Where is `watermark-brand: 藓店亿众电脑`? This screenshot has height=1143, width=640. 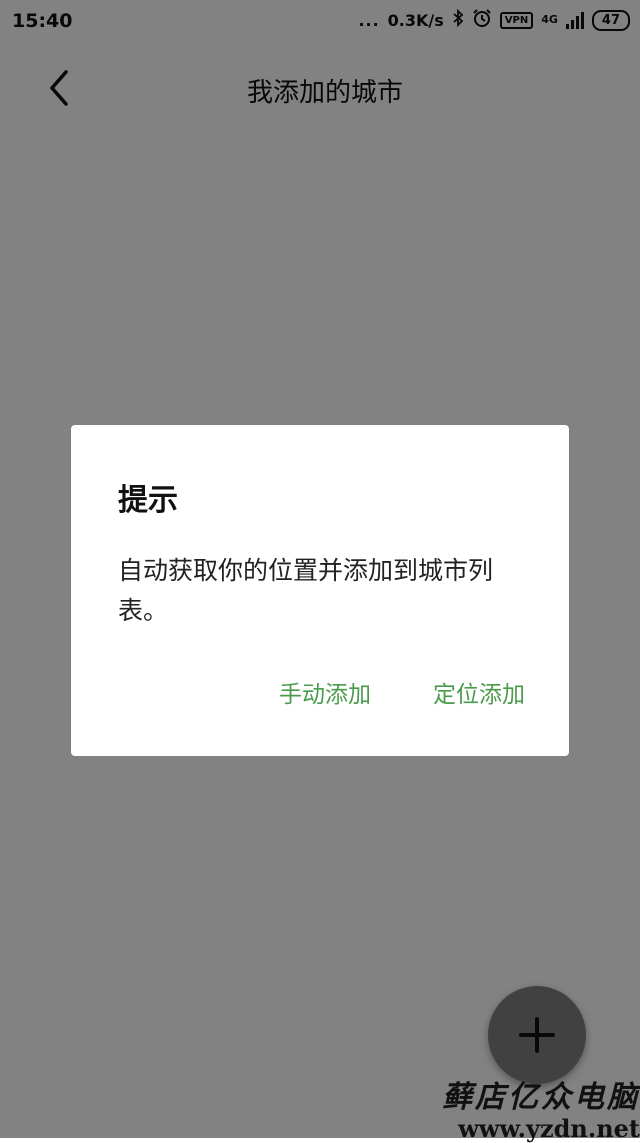
watermark-brand: 藓店亿众电脑 is located at coordinates (541, 1097).